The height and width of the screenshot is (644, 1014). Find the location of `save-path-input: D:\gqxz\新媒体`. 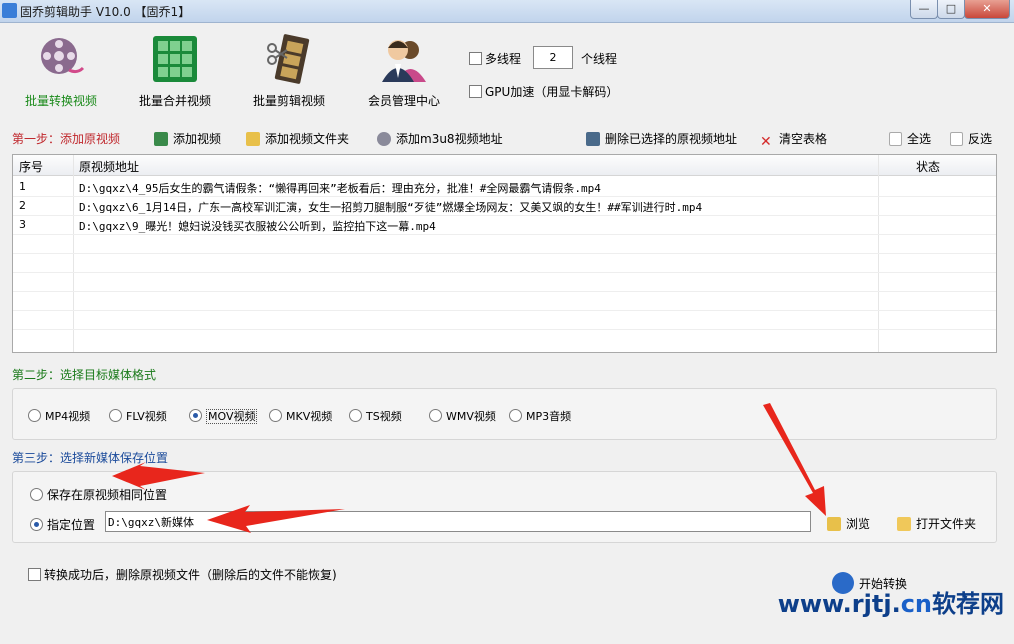

save-path-input: D:\gqxz\新媒体 is located at coordinates (458, 521).